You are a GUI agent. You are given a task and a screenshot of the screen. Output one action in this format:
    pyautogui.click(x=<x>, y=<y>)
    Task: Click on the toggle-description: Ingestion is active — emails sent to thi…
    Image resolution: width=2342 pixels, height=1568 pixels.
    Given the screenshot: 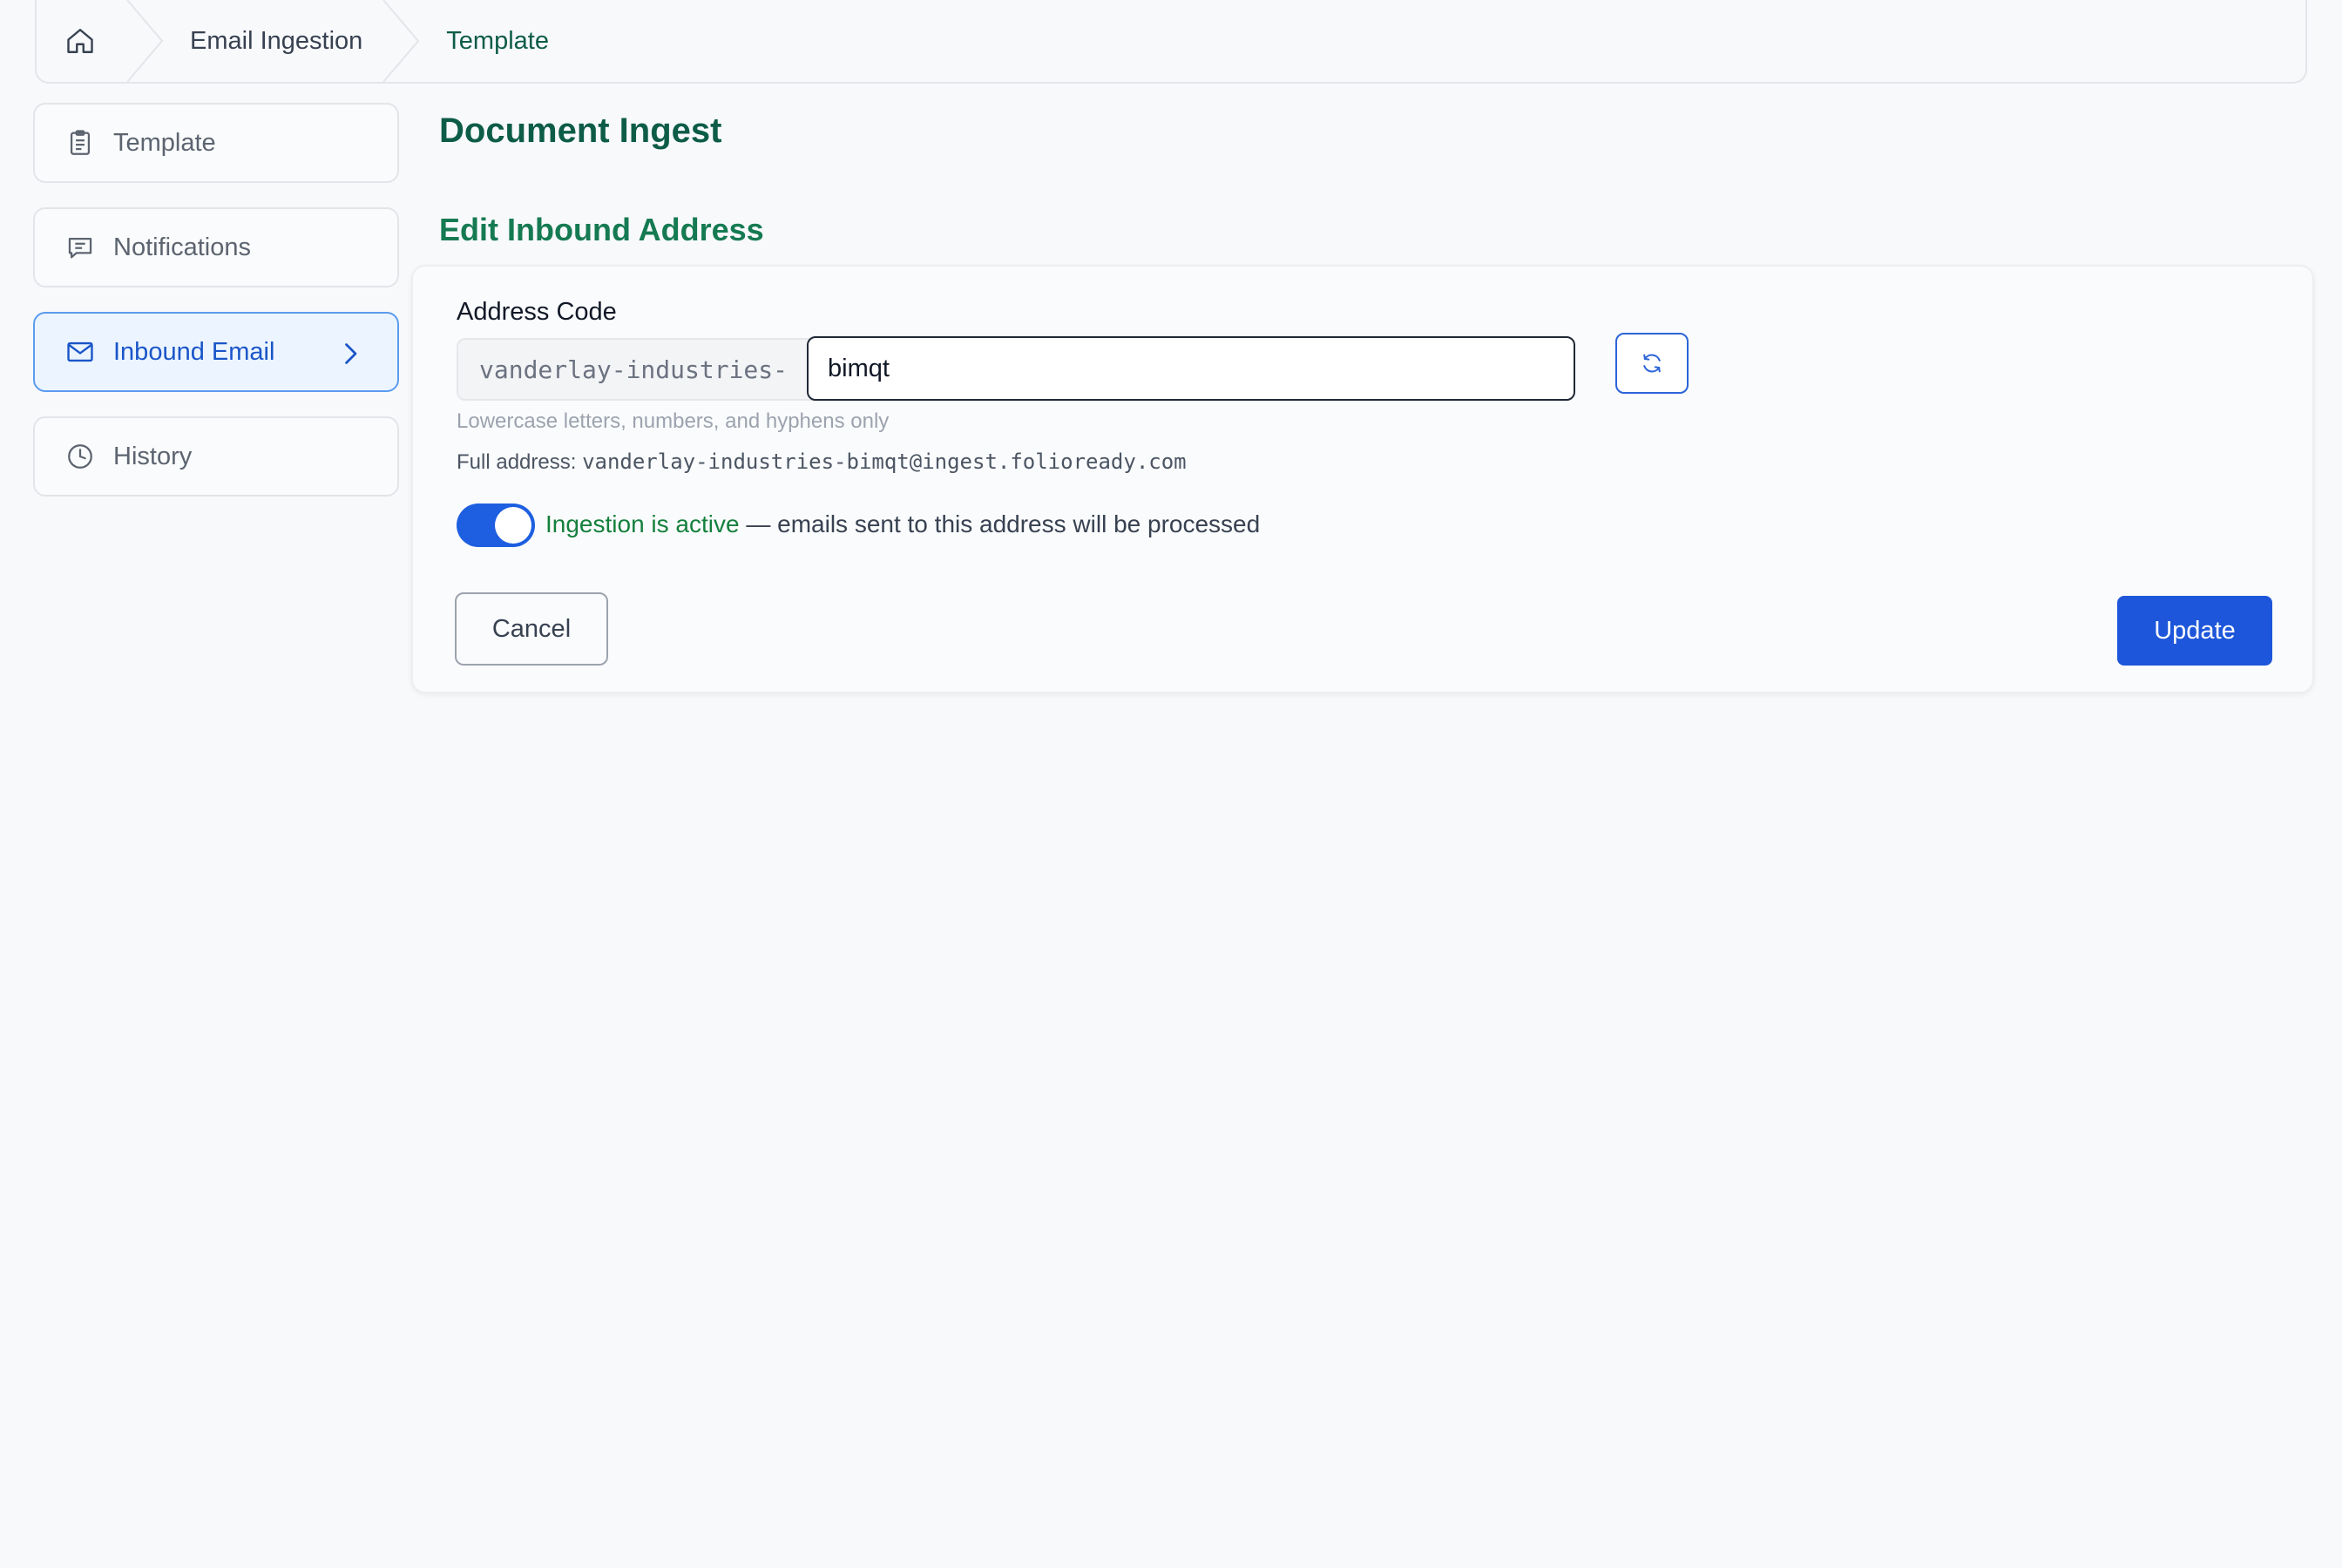 What is the action you would take?
    pyautogui.click(x=902, y=524)
    